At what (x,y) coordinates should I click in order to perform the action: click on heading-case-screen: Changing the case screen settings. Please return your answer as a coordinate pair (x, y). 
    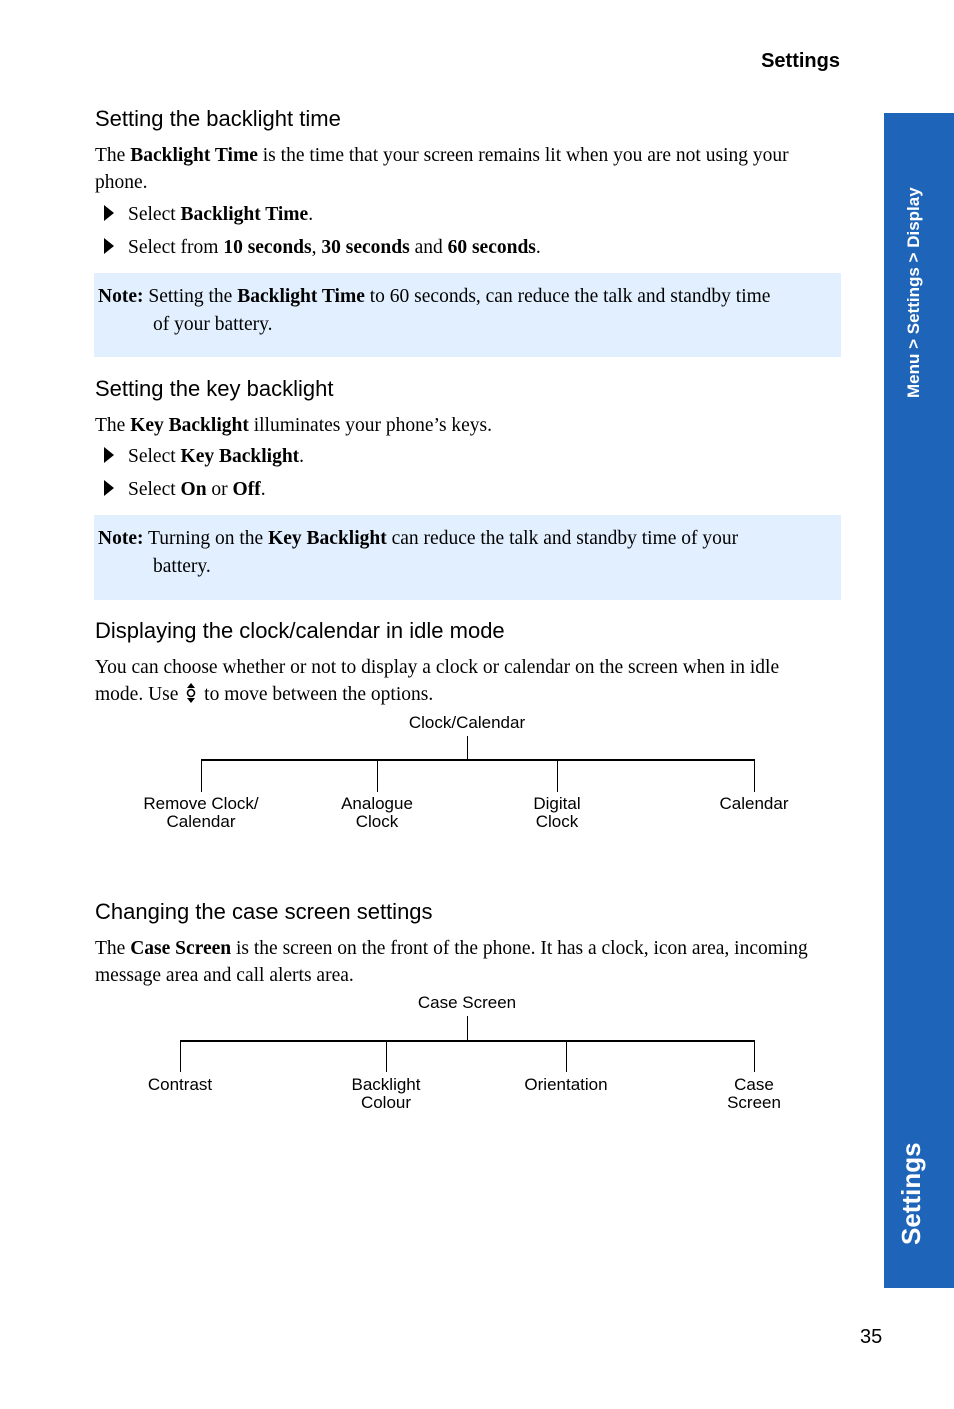
    Looking at the image, I should click on (264, 911).